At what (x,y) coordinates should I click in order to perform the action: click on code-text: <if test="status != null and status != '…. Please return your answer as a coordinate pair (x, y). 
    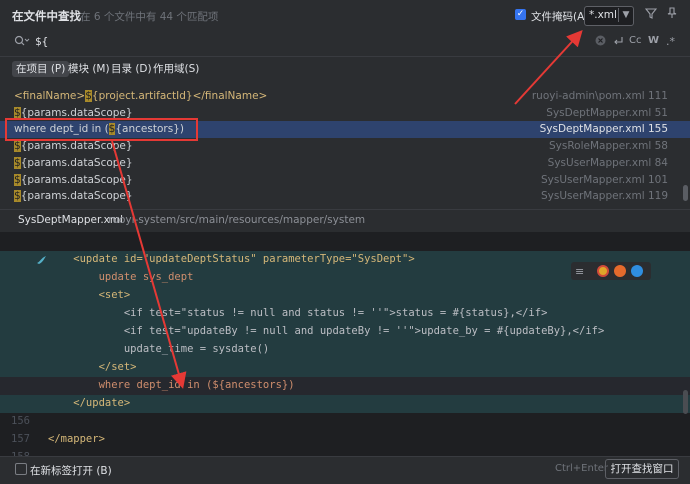
    Looking at the image, I should click on (298, 313).